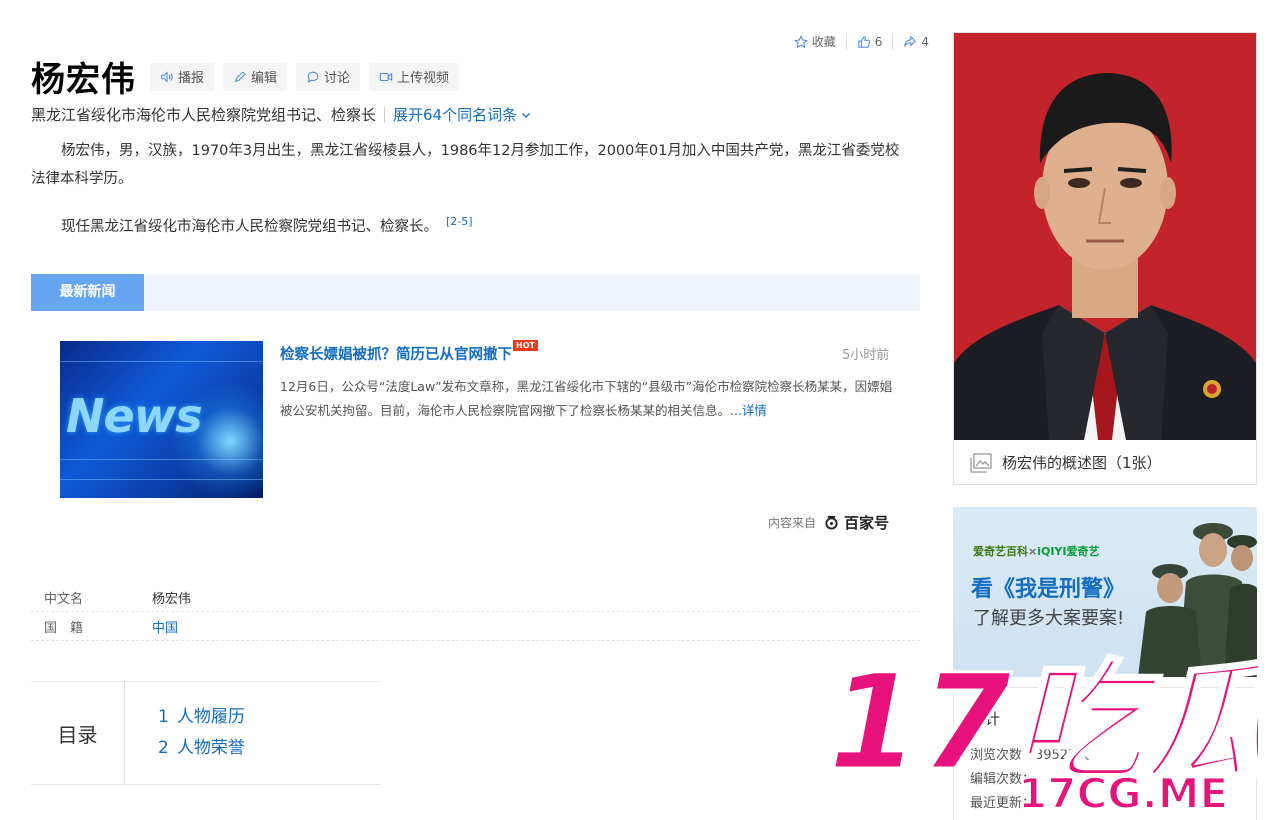 The width and height of the screenshot is (1280, 820). I want to click on divider, so click(385, 114).